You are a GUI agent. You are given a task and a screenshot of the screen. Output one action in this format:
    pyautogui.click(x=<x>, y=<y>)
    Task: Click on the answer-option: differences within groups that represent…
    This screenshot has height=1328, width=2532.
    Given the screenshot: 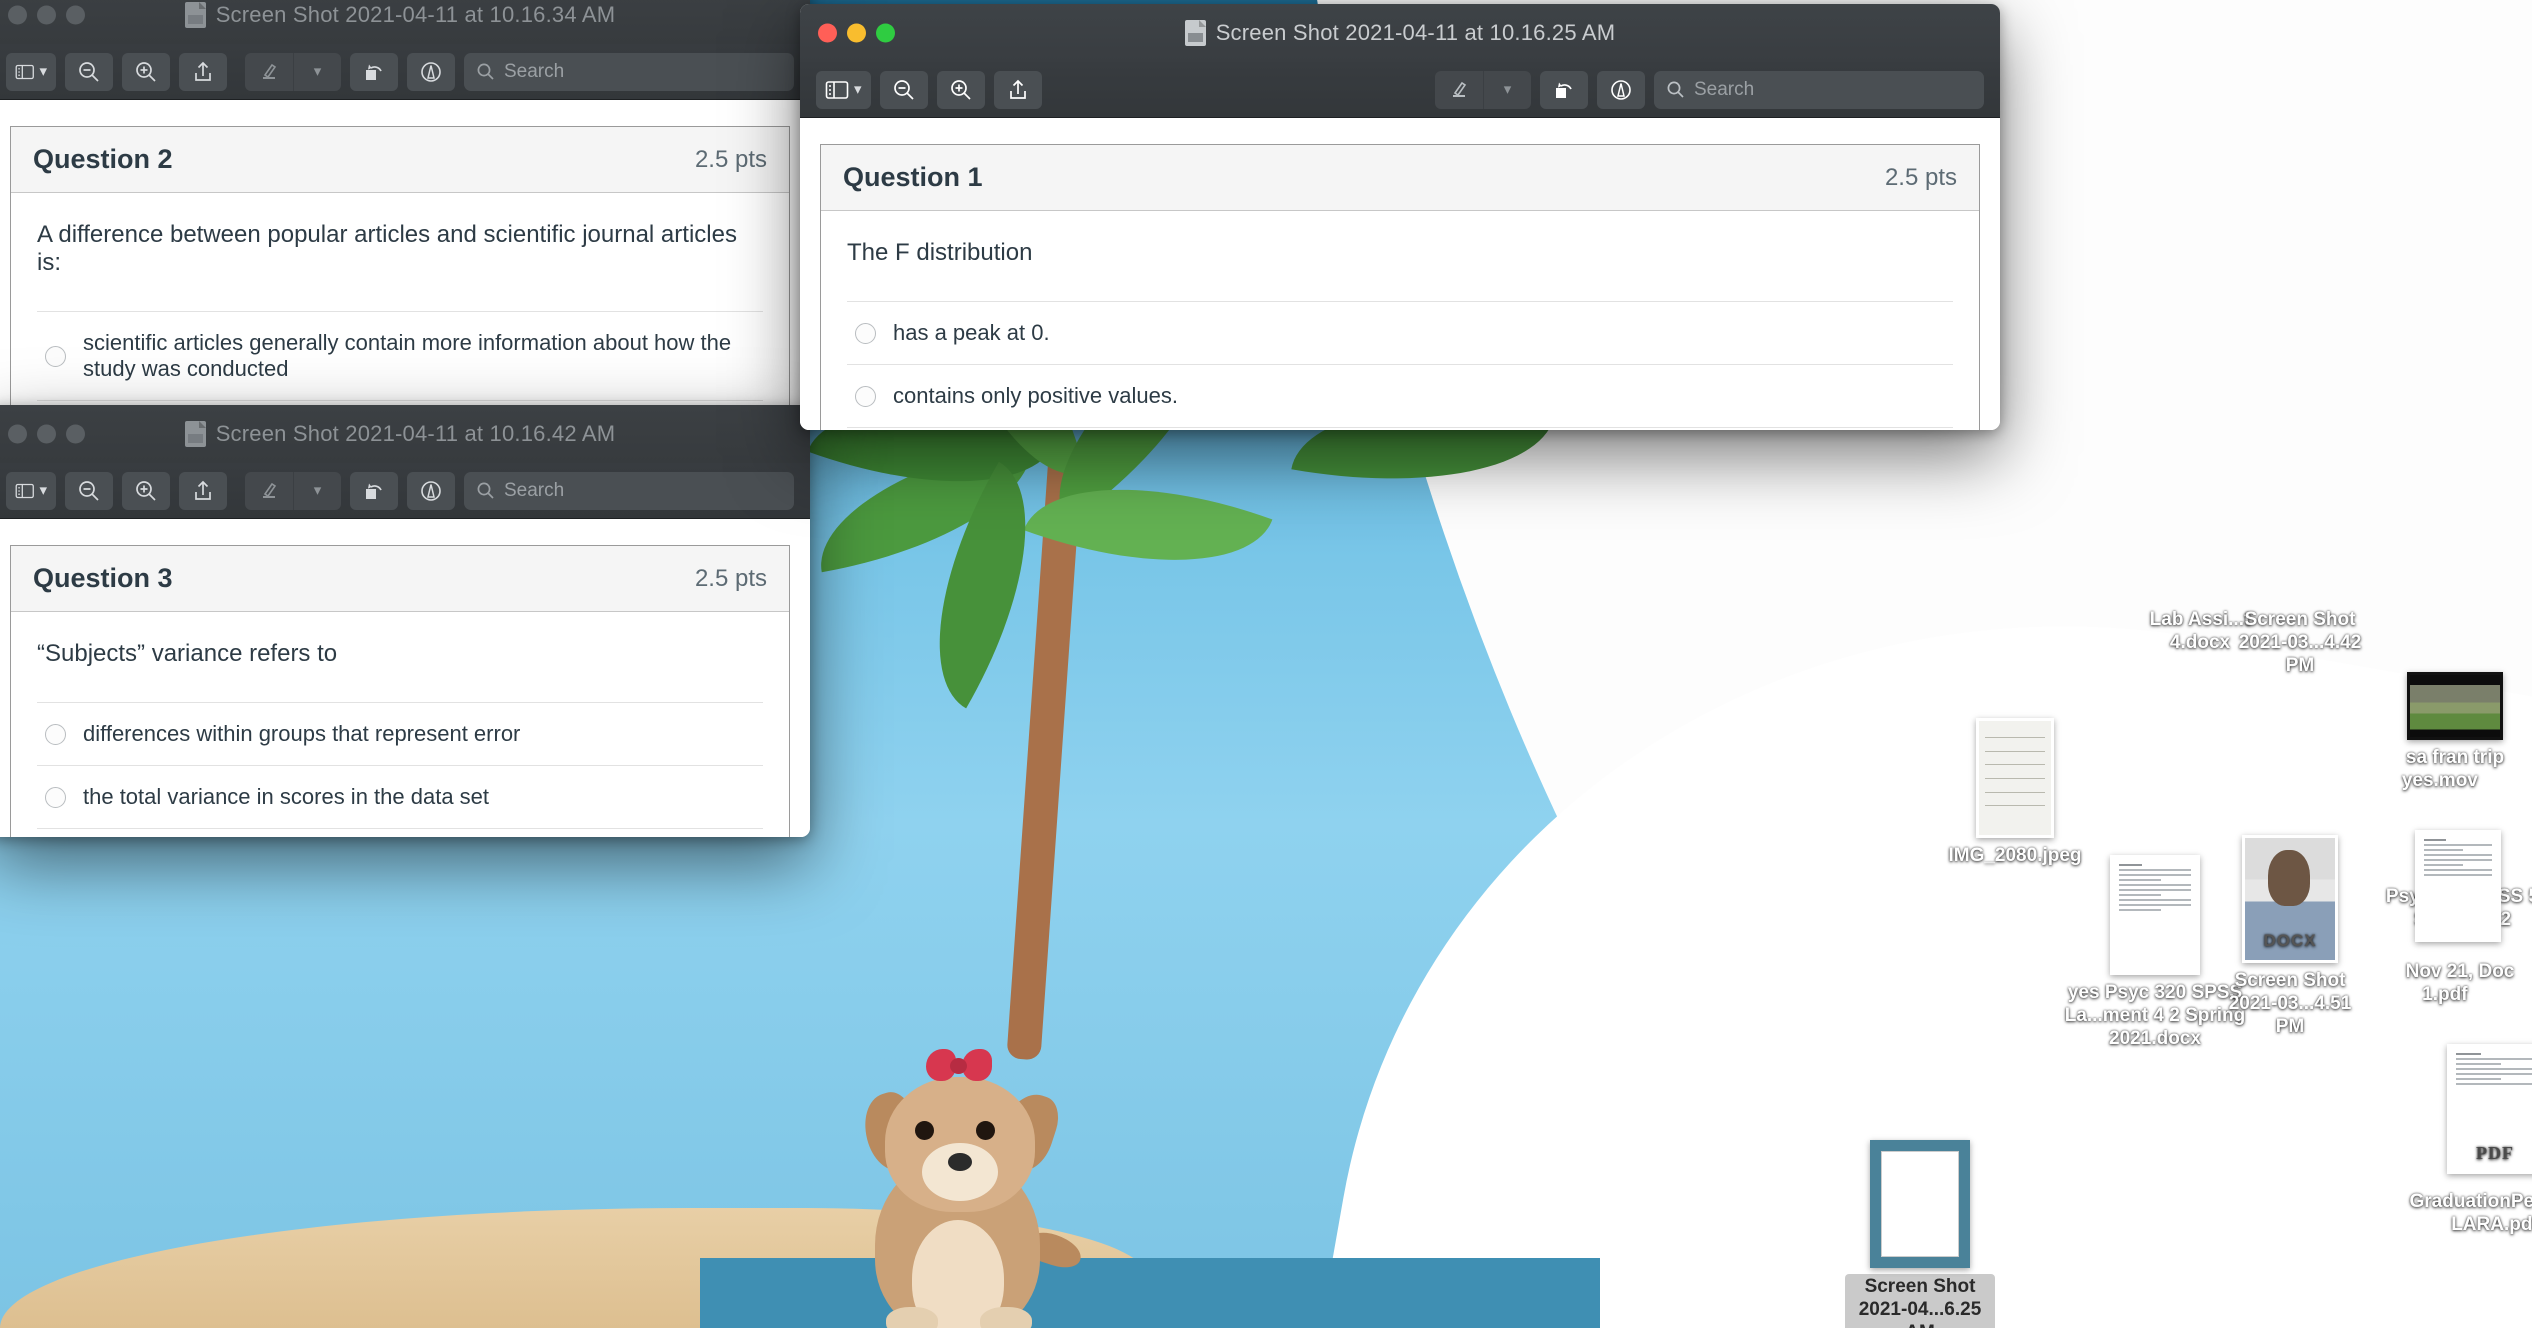 What is the action you would take?
    pyautogui.click(x=400, y=733)
    